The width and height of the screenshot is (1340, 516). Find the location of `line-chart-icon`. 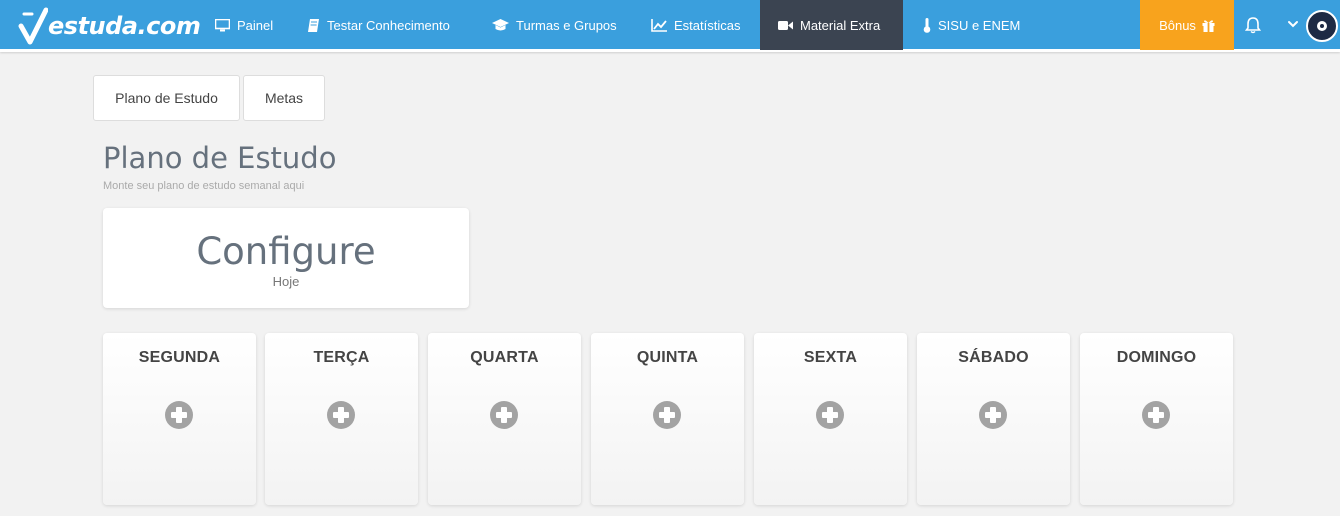

line-chart-icon is located at coordinates (659, 25).